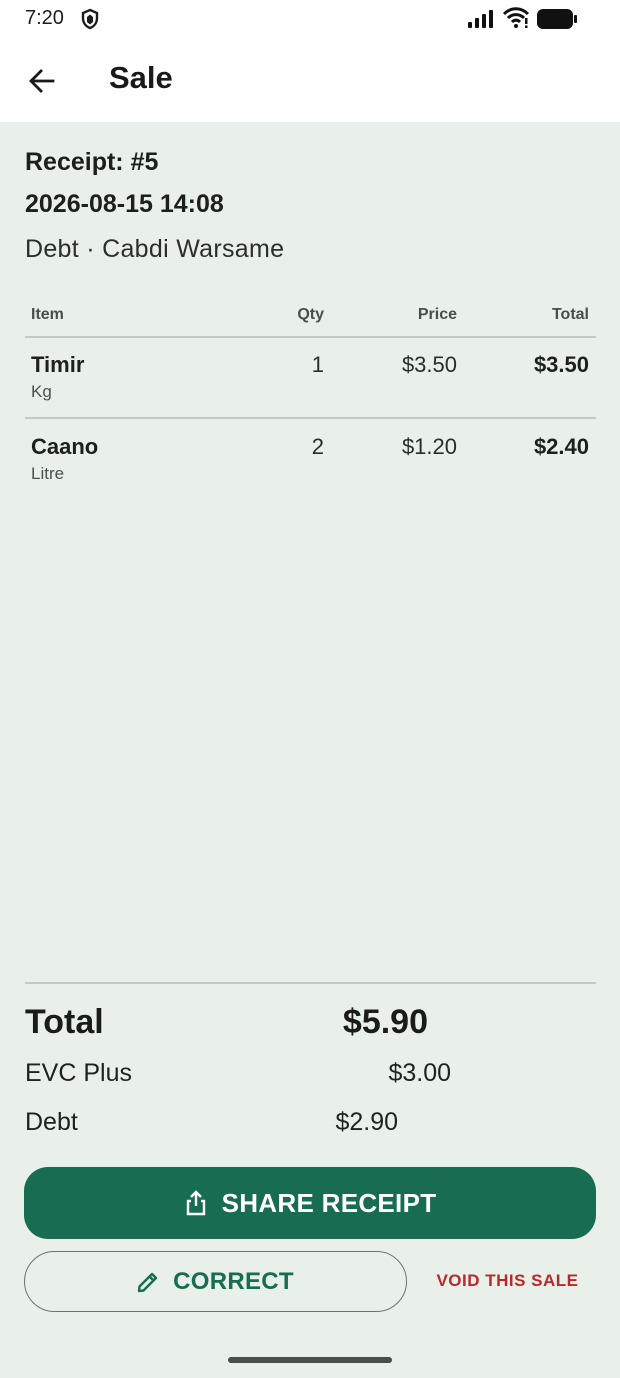 This screenshot has width=620, height=1378. Describe the element at coordinates (48, 473) in the screenshot. I see `item-unit: Litre` at that location.